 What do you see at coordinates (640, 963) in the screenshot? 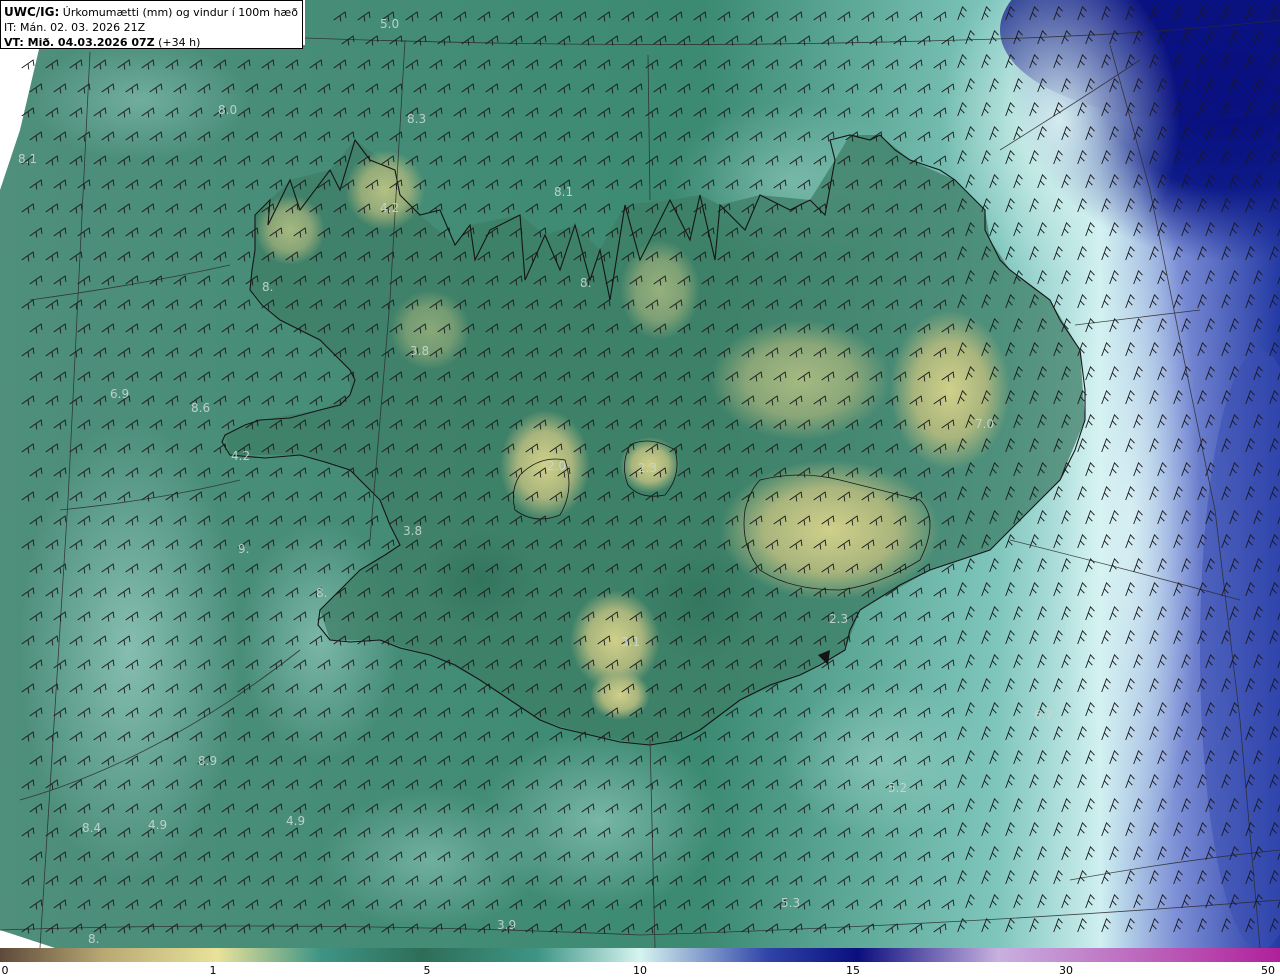
I see `colorbar: 0 1 5 10 15 30 50` at bounding box center [640, 963].